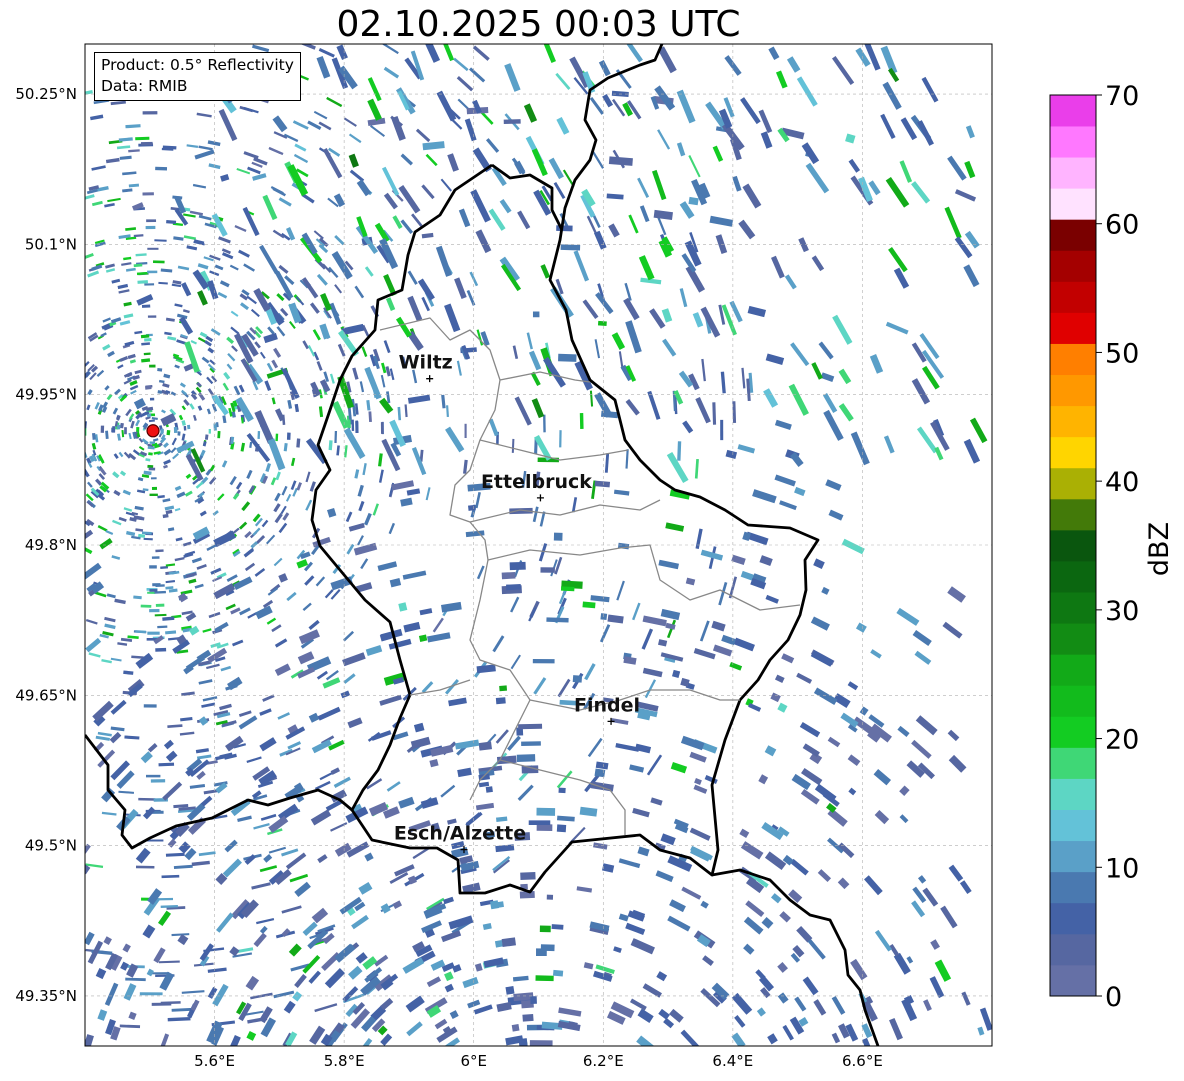  I want to click on y-tick-label: 49.95°N, so click(46, 395).